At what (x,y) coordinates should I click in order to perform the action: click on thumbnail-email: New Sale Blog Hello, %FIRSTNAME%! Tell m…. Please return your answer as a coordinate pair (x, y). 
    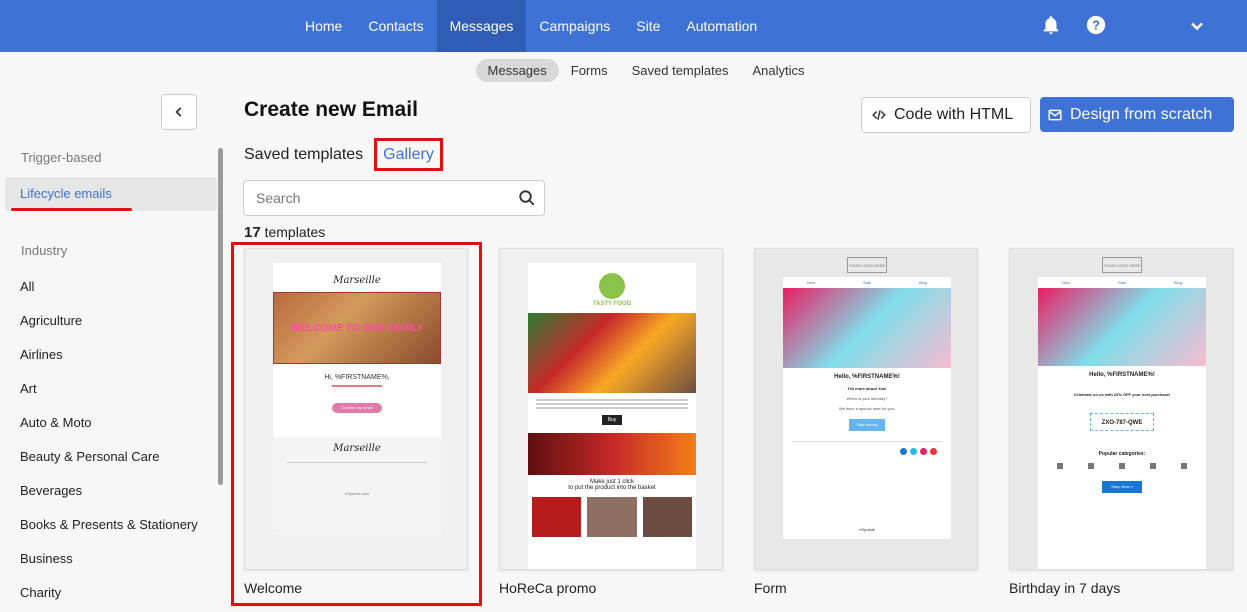
    Looking at the image, I should click on (867, 408).